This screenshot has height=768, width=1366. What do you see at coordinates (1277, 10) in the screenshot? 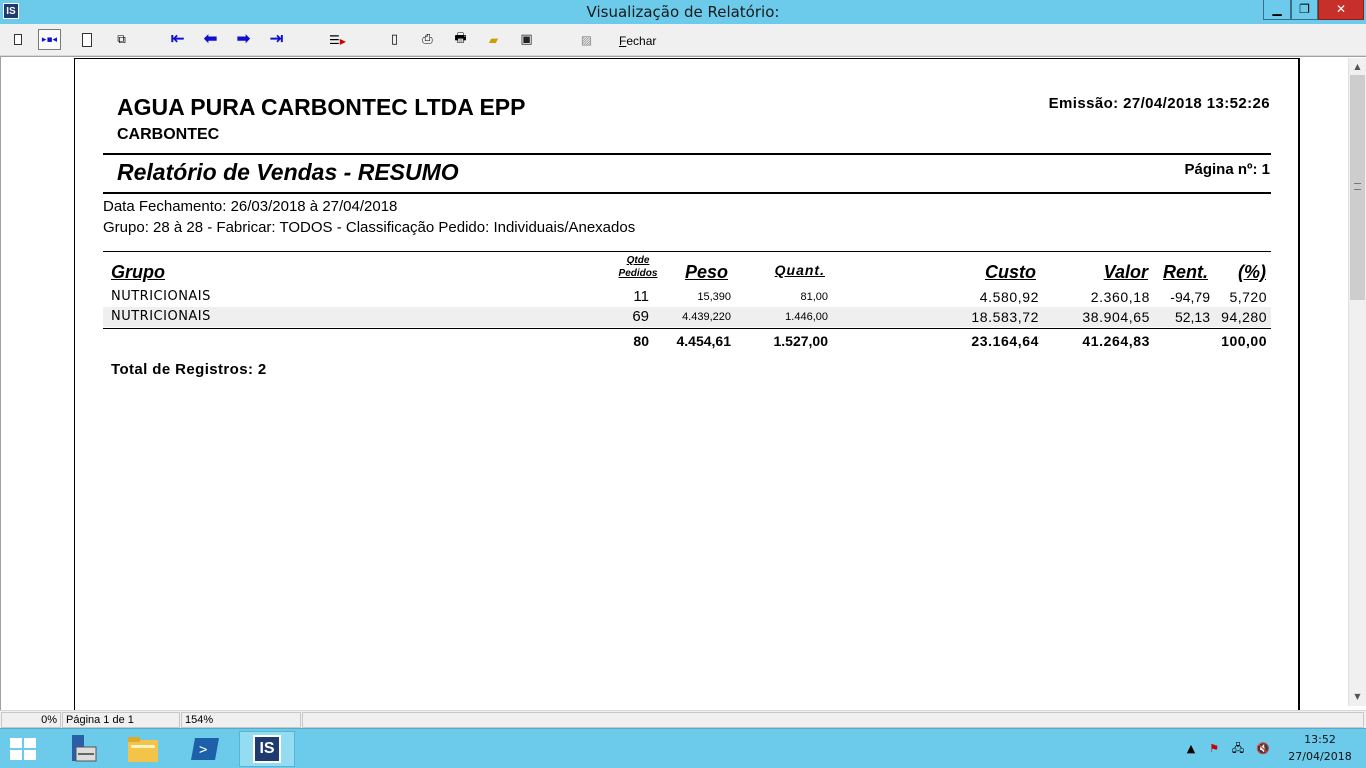
I see `minimize-button: ▁` at bounding box center [1277, 10].